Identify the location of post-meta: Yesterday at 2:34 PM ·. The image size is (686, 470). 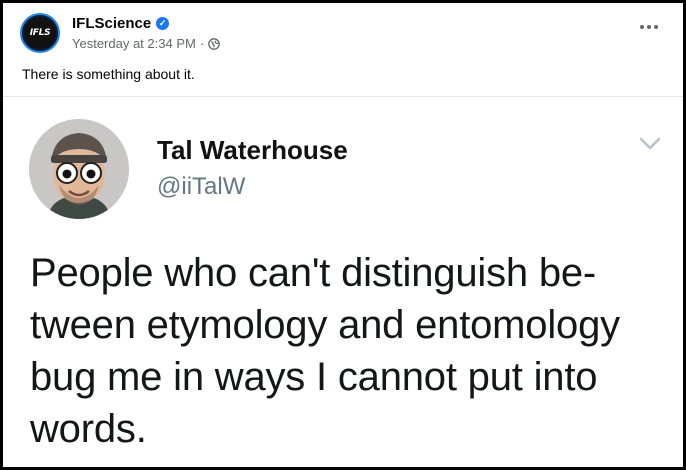
(146, 43).